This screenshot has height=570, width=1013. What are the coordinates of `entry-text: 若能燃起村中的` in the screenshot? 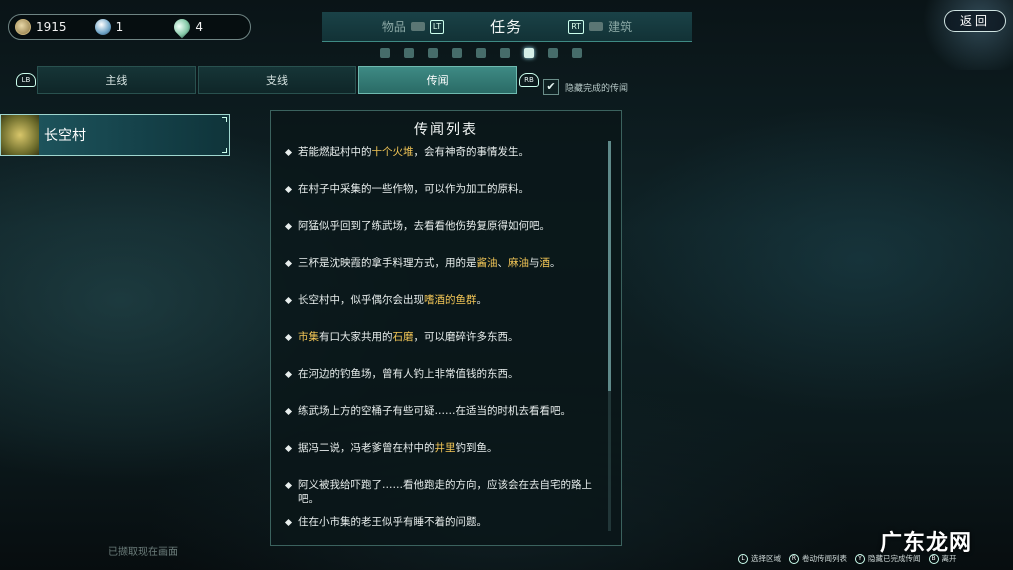 It's located at (335, 152).